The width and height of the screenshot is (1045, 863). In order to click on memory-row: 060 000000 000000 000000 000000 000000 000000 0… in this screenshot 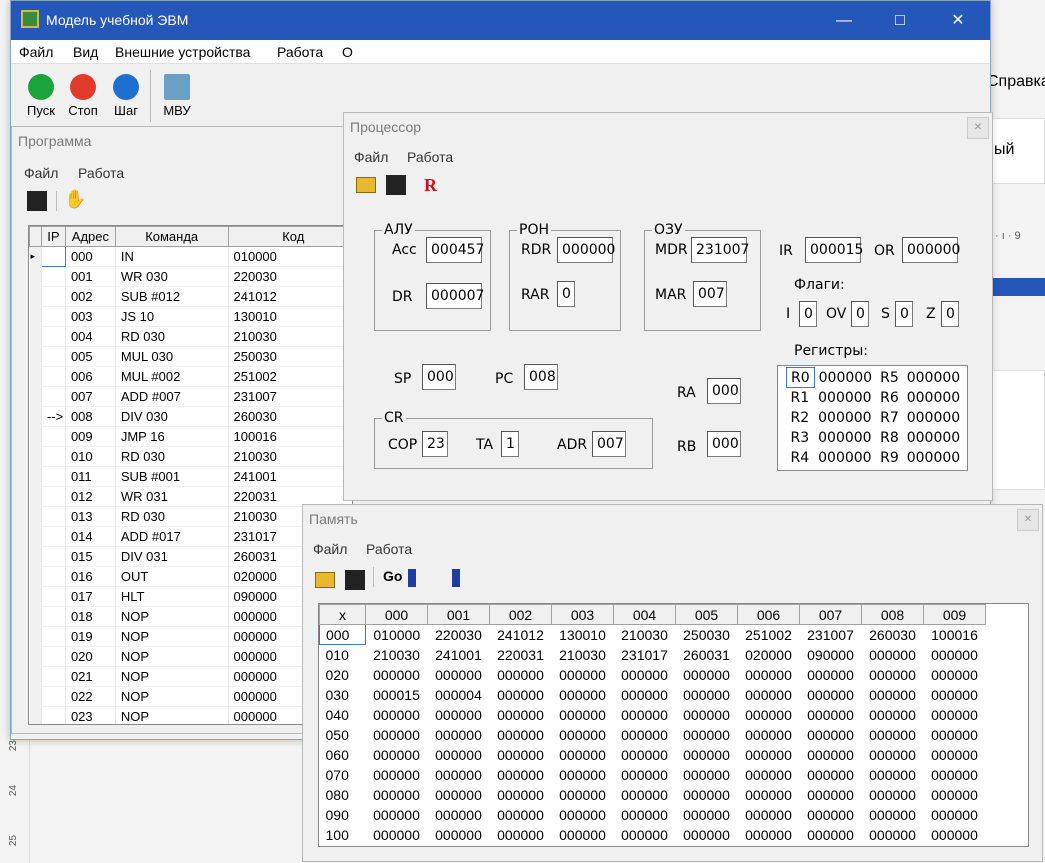, I will do `click(652, 754)`.